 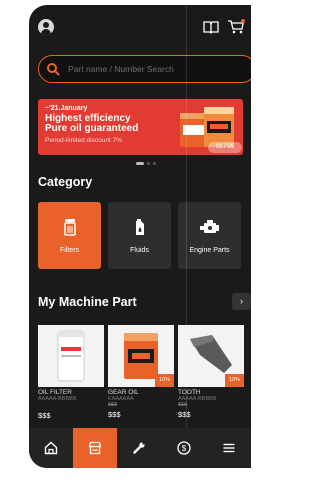 What do you see at coordinates (123, 392) in the screenshot?
I see `product-name: GEAR OIL` at bounding box center [123, 392].